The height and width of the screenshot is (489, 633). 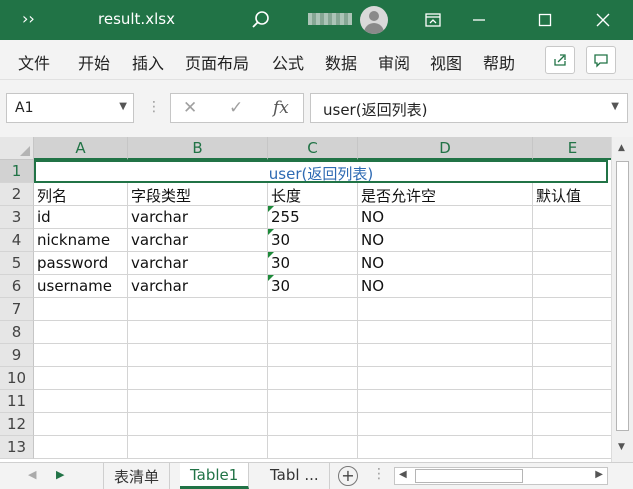 I want to click on next-sheet-icon: ▶, so click(x=60, y=474).